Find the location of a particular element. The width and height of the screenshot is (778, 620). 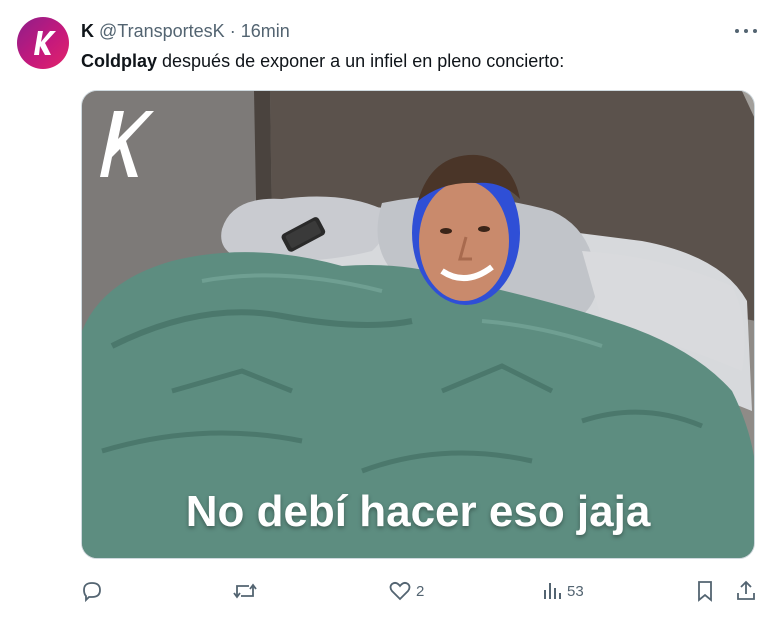

watermark-logo is located at coordinates (125, 143).